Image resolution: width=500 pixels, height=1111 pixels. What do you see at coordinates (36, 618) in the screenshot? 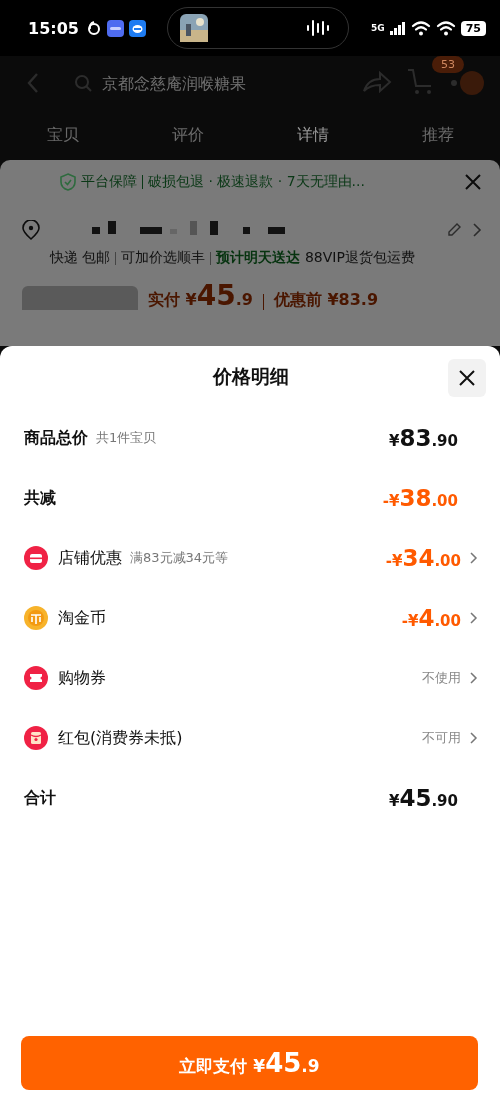
I see `coin-icon` at bounding box center [36, 618].